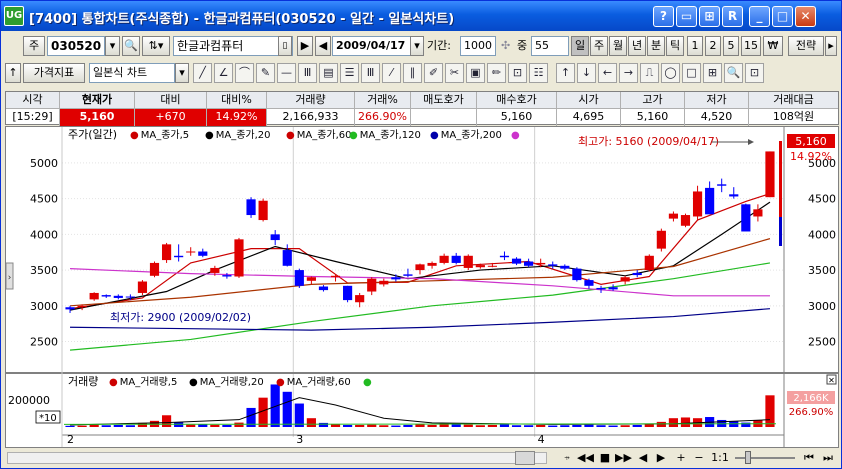 This screenshot has height=469, width=842. Describe the element at coordinates (328, 73) in the screenshot. I see `grid-icon: ▤` at that location.